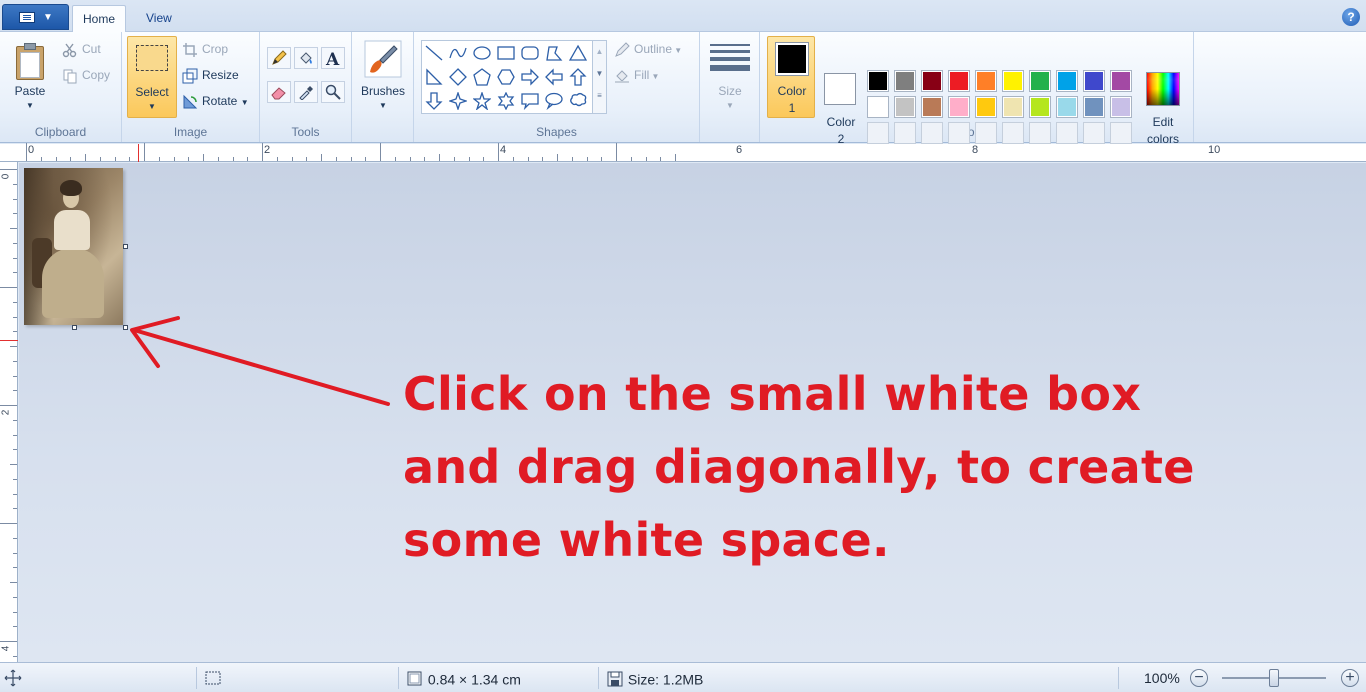 The width and height of the screenshot is (1366, 692). Describe the element at coordinates (215, 101) in the screenshot. I see `rotate-button: Rotate ▼` at that location.